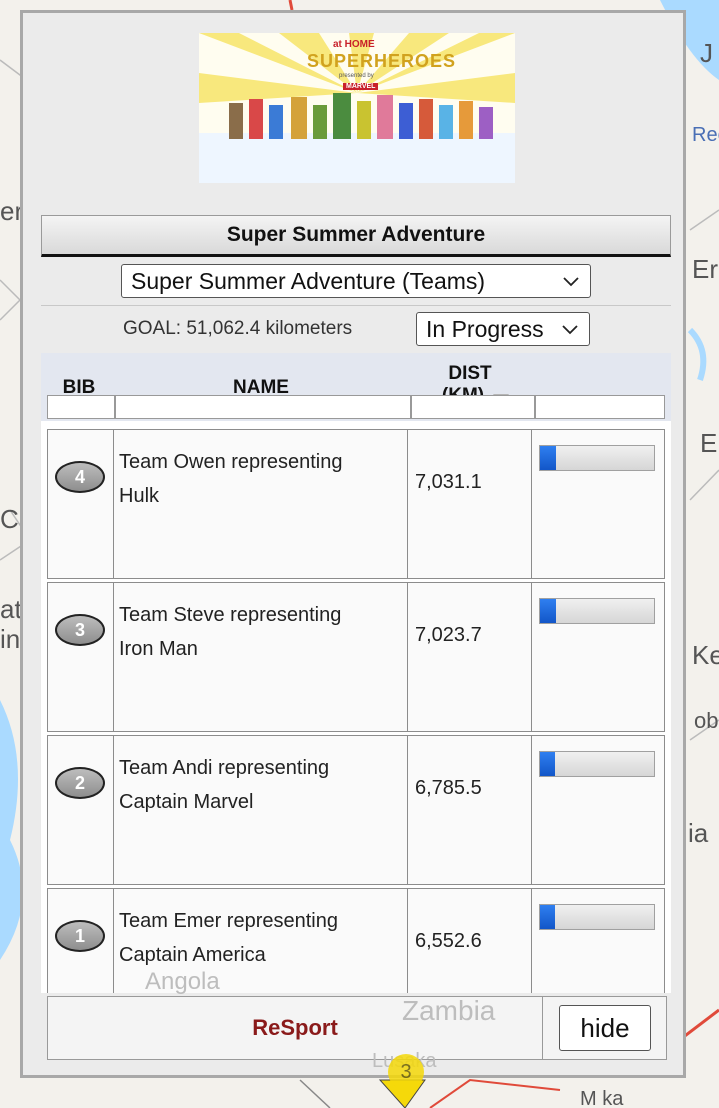 This screenshot has height=1108, width=719. Describe the element at coordinates (448, 482) in the screenshot. I see `distance-value: 7,031.1` at that location.